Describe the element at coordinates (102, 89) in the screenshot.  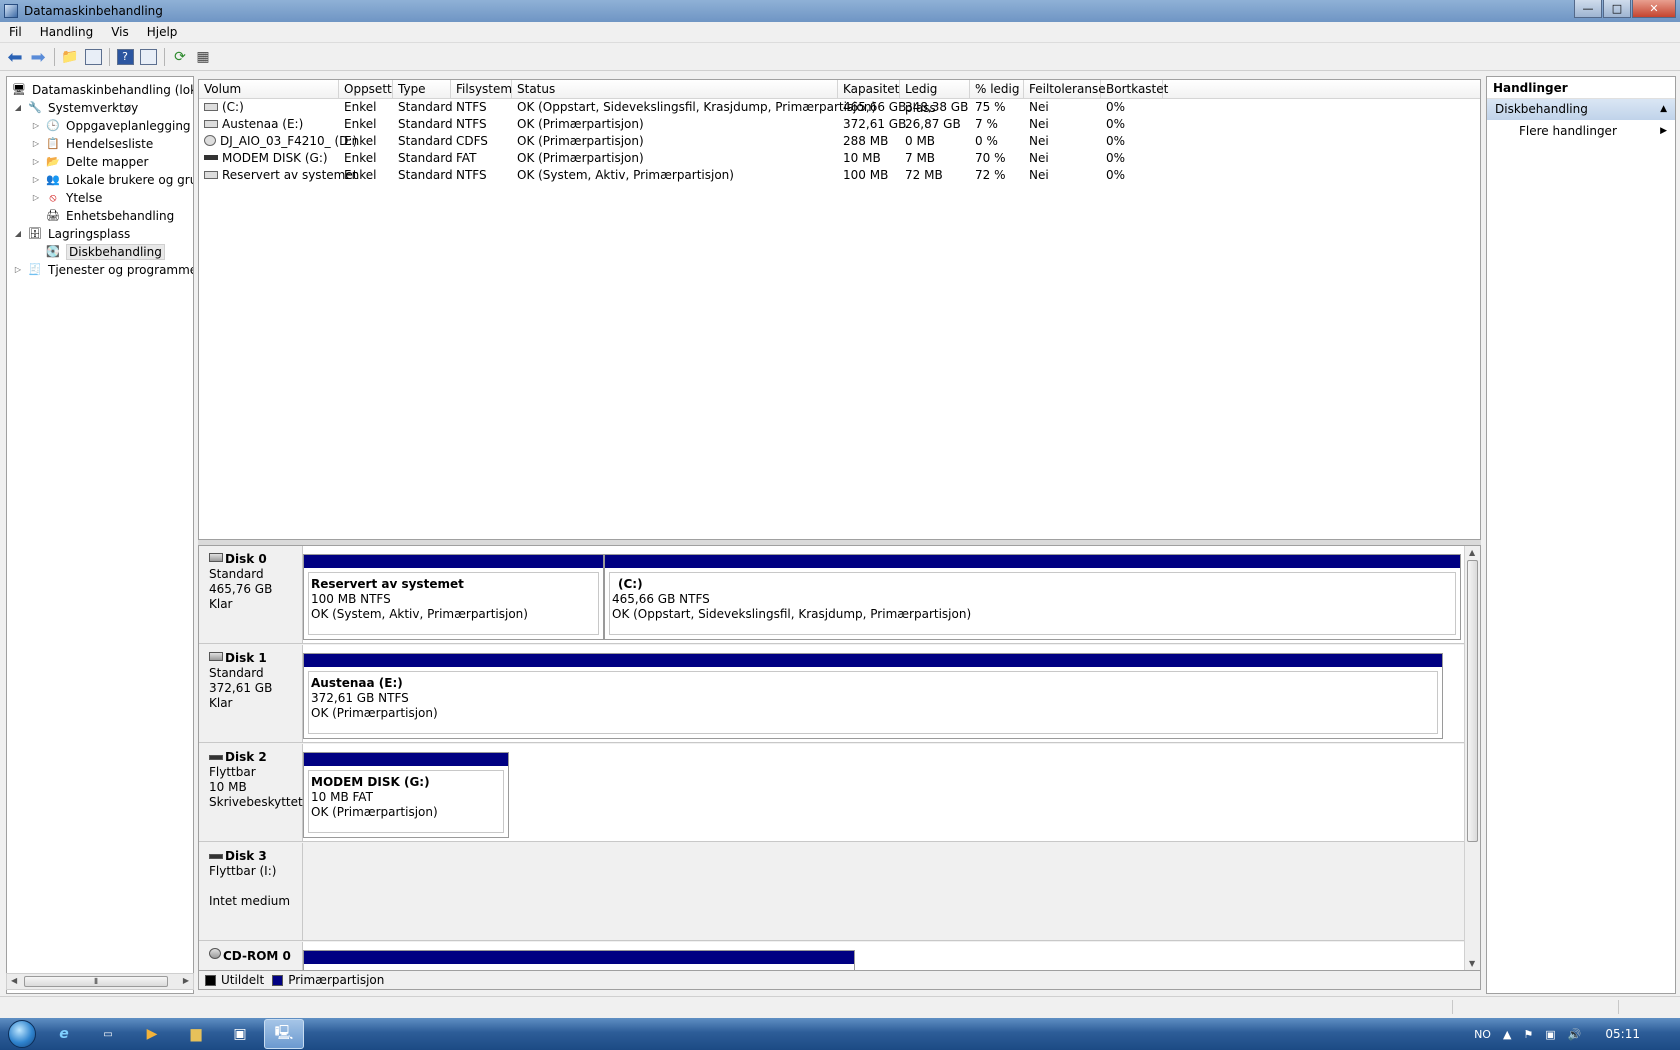
I see `tree-item-root: 🖥 Datamaskinbehandling (lokal)` at that location.